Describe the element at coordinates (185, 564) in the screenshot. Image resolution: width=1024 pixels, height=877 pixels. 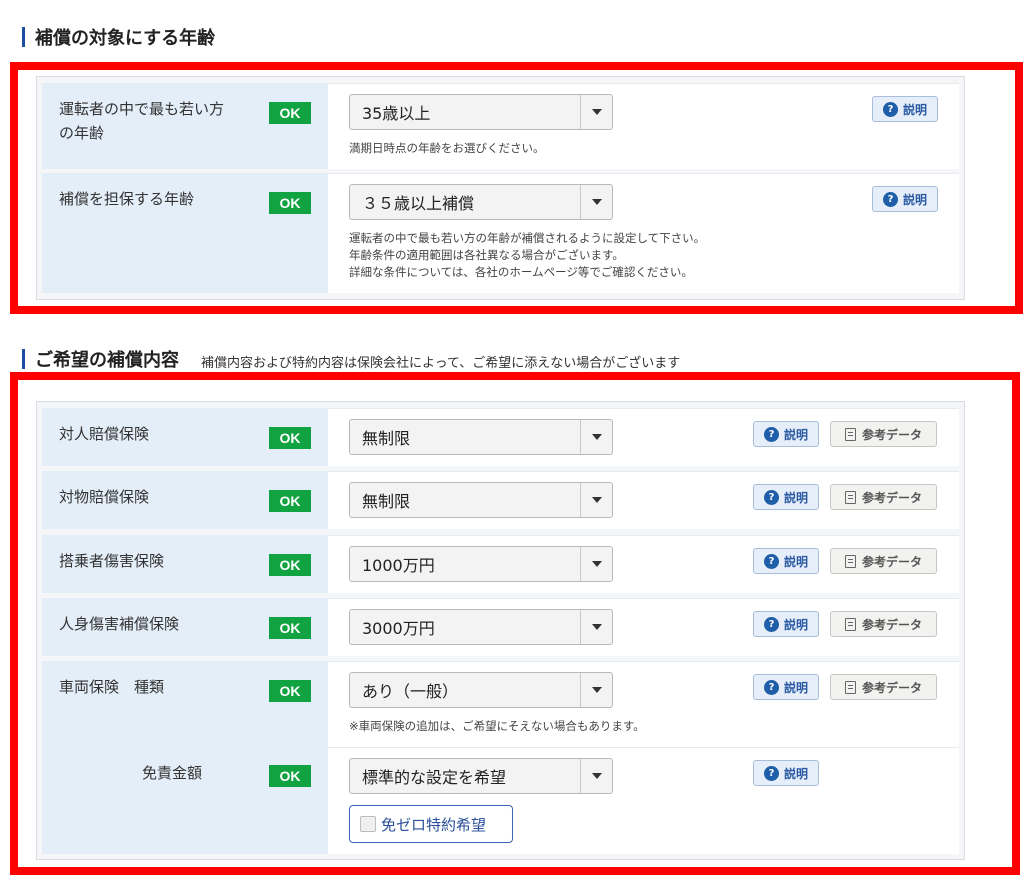
I see `row-label-cell: 搭乗者傷害保険 OK` at that location.